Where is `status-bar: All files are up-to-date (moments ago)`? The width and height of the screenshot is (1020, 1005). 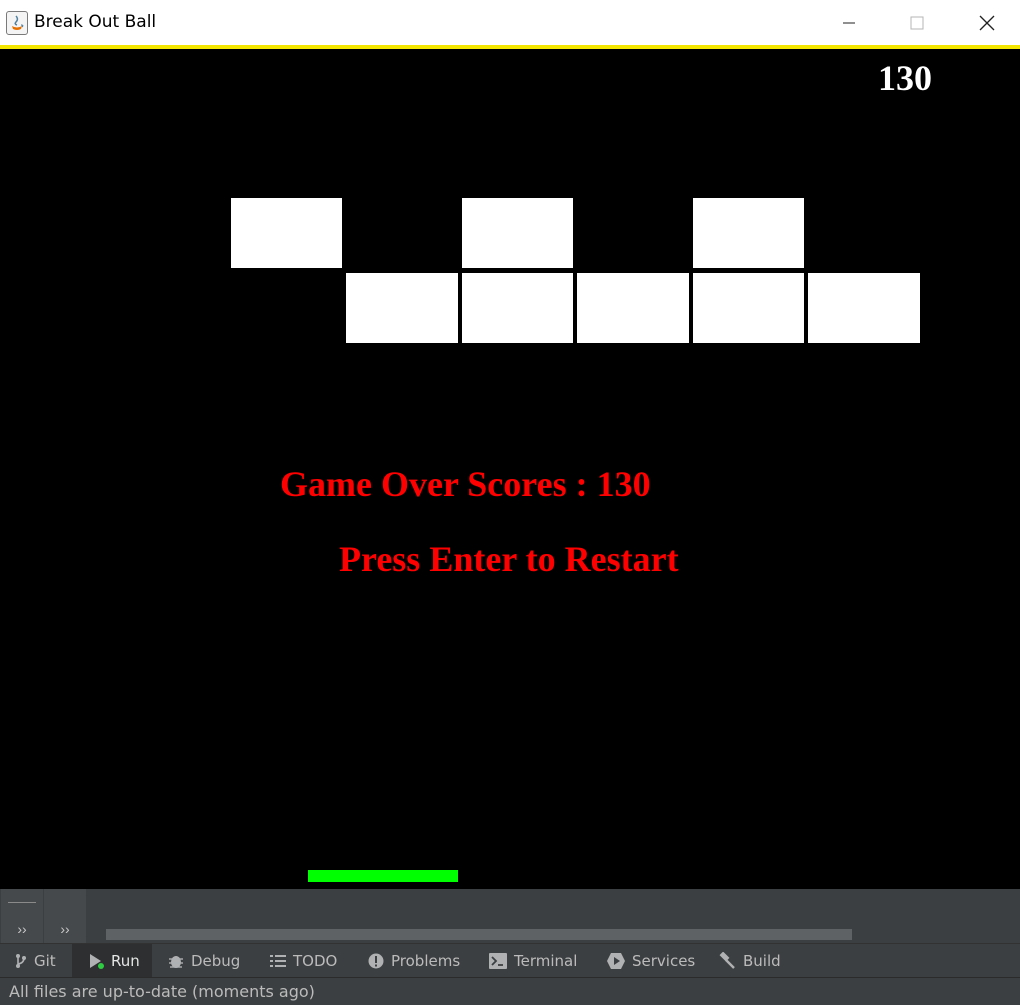
status-bar: All files are up-to-date (moments ago) is located at coordinates (510, 991).